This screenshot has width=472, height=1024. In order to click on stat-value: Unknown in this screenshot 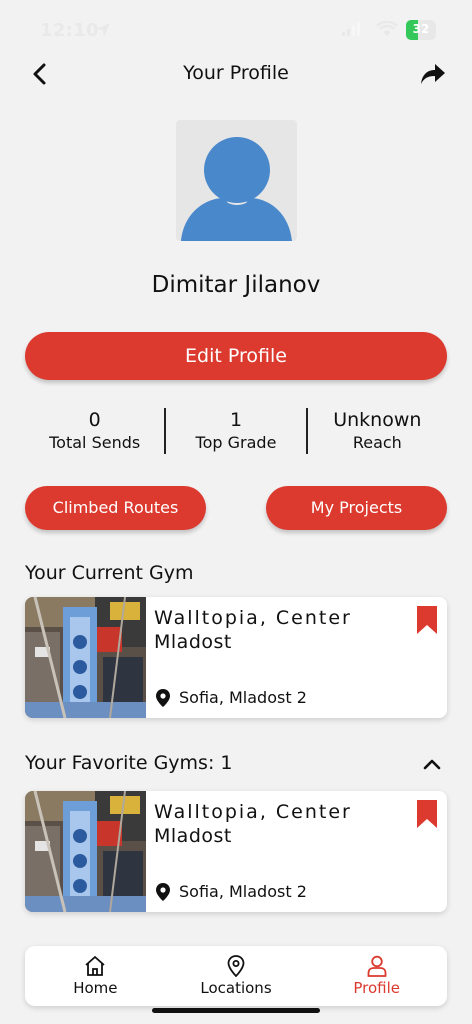, I will do `click(377, 420)`.